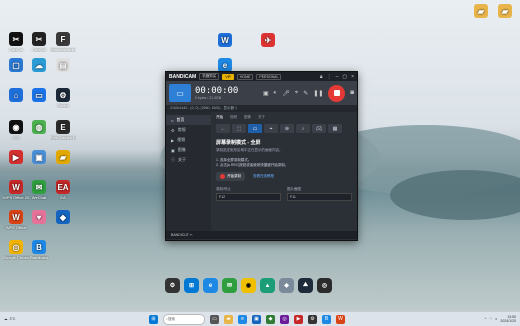  I want to click on weather-widget: ☁ 3°C, so click(32, 319).